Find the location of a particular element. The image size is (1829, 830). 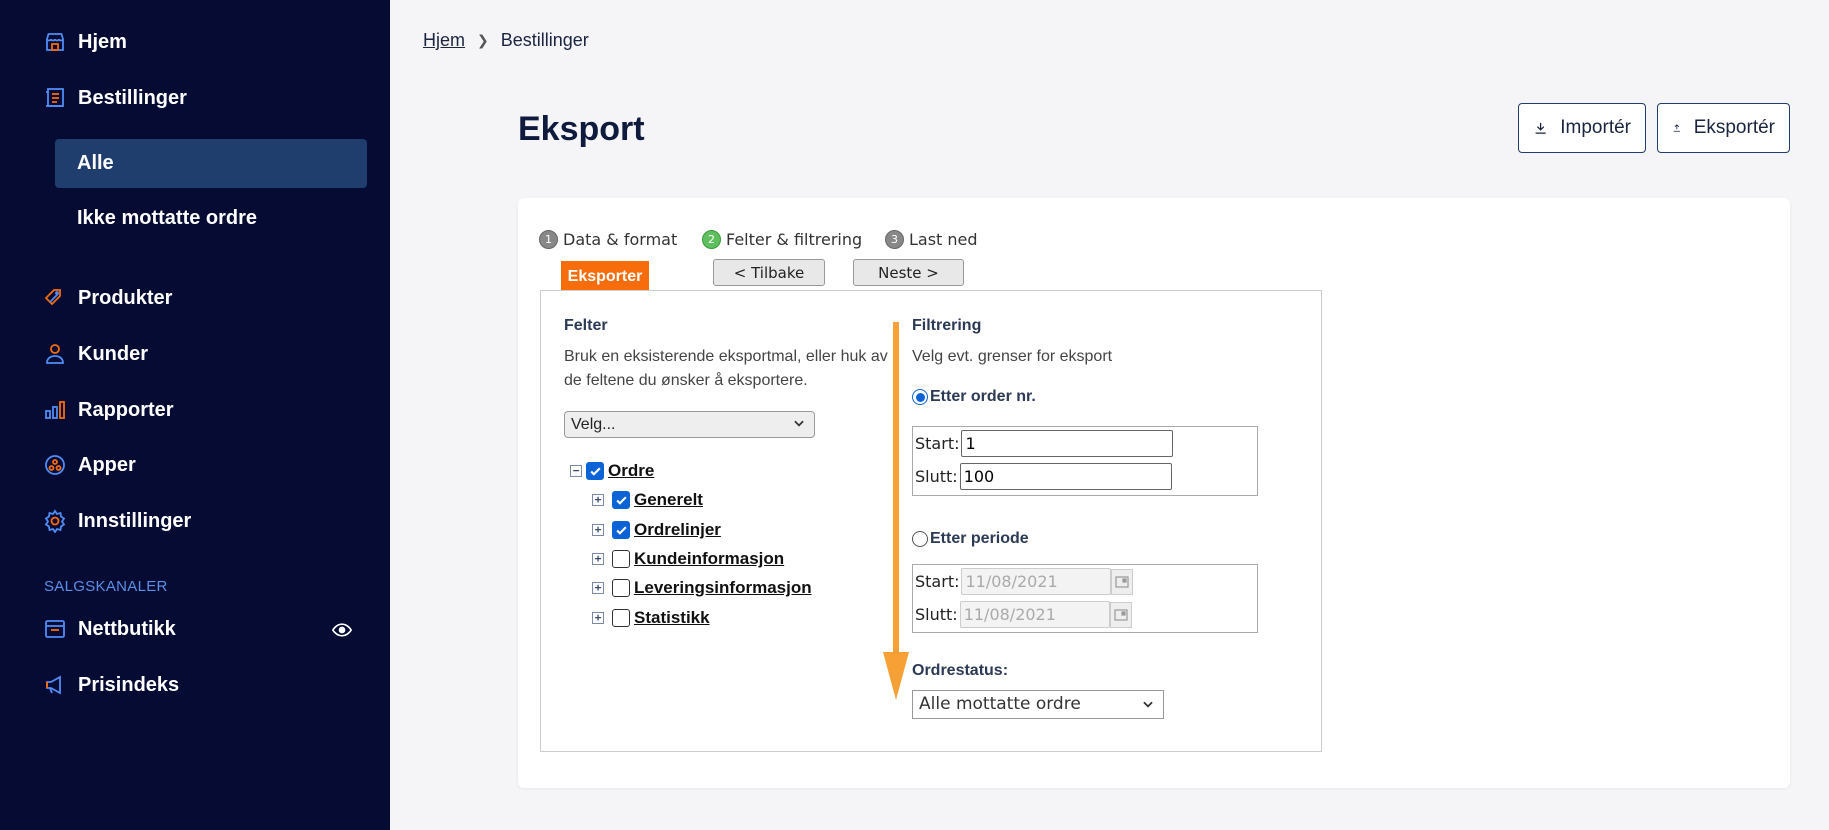

orders-list-icon is located at coordinates (55, 98).